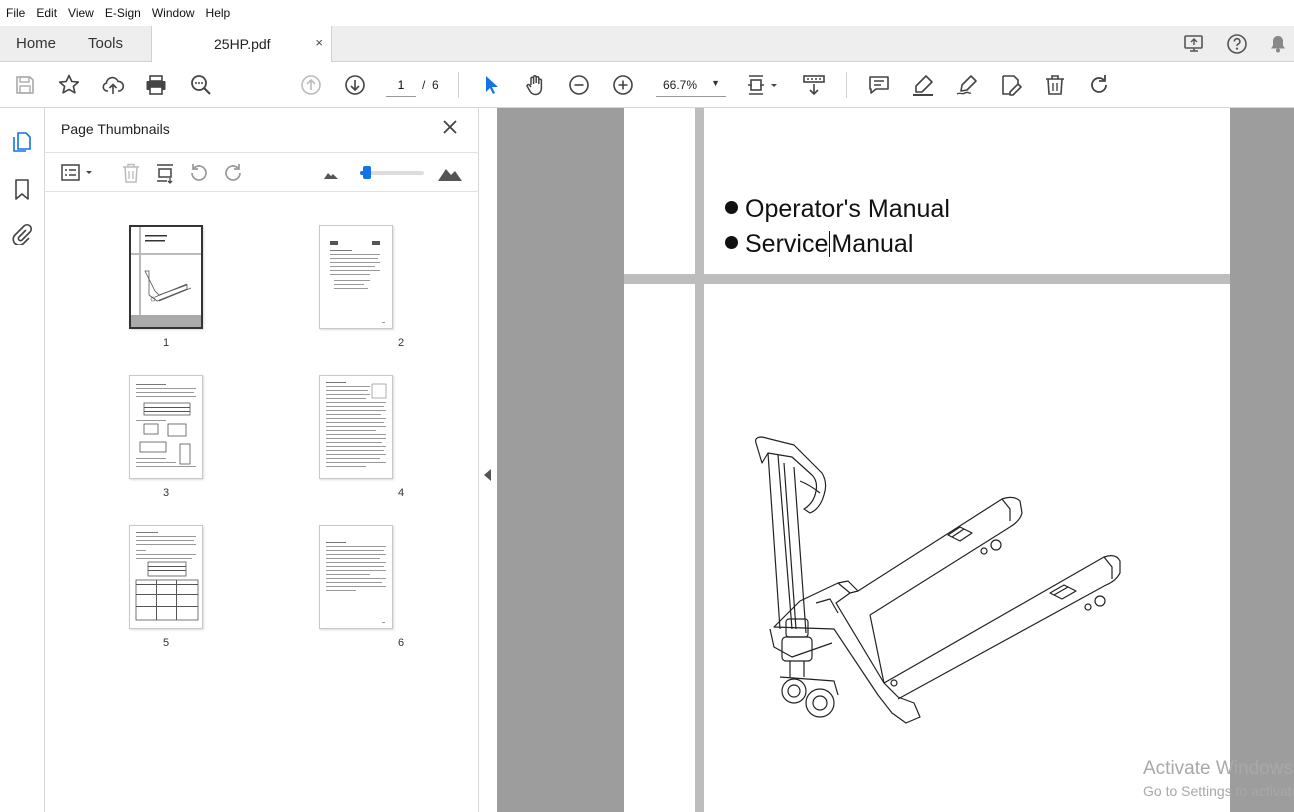 The image size is (1294, 812). Describe the element at coordinates (355, 85) in the screenshot. I see `next-page-icon` at that location.